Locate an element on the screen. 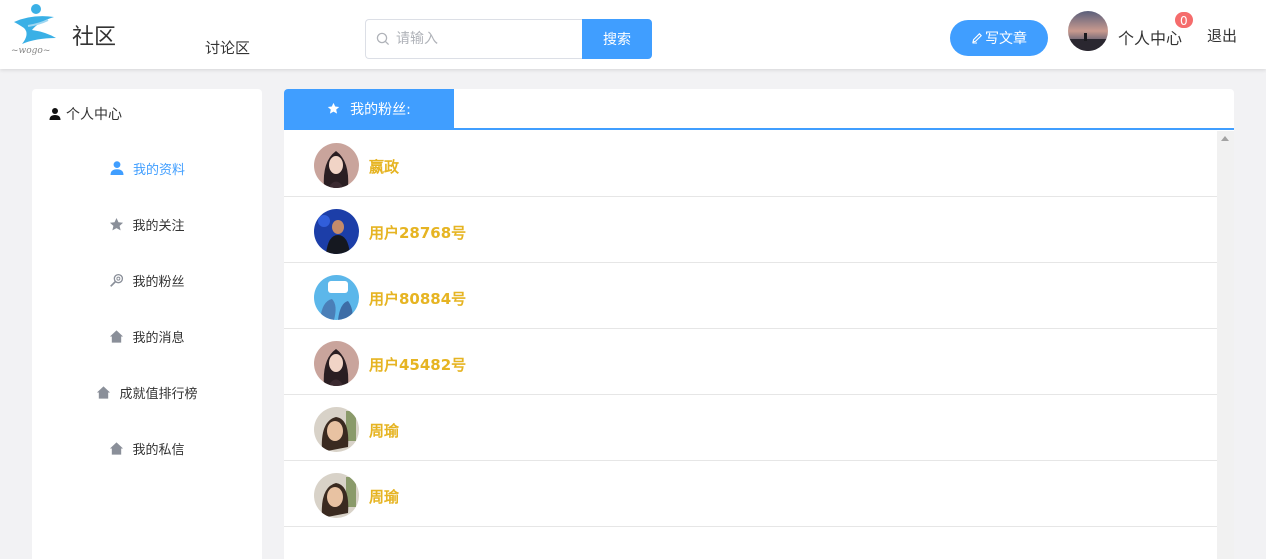 This screenshot has height=559, width=1266. site-name: 社区 is located at coordinates (94, 37).